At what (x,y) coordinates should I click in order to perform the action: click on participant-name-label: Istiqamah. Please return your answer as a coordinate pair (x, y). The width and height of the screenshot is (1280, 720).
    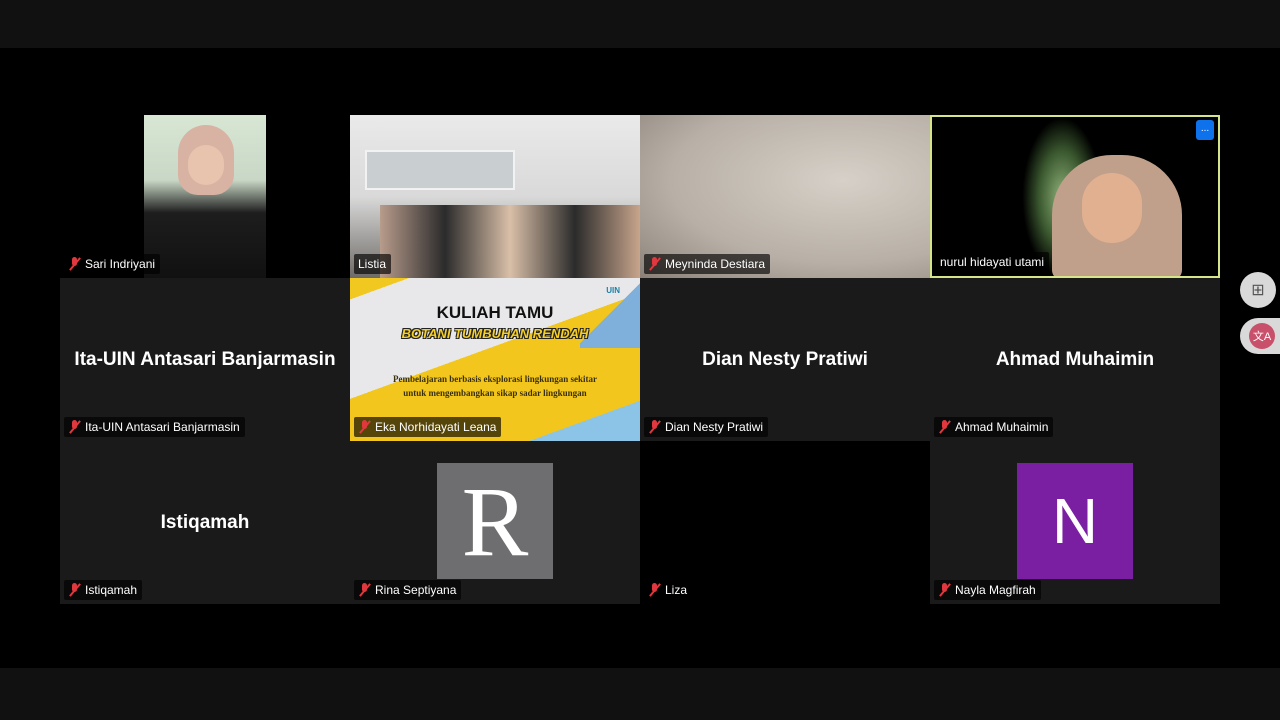
    Looking at the image, I should click on (103, 590).